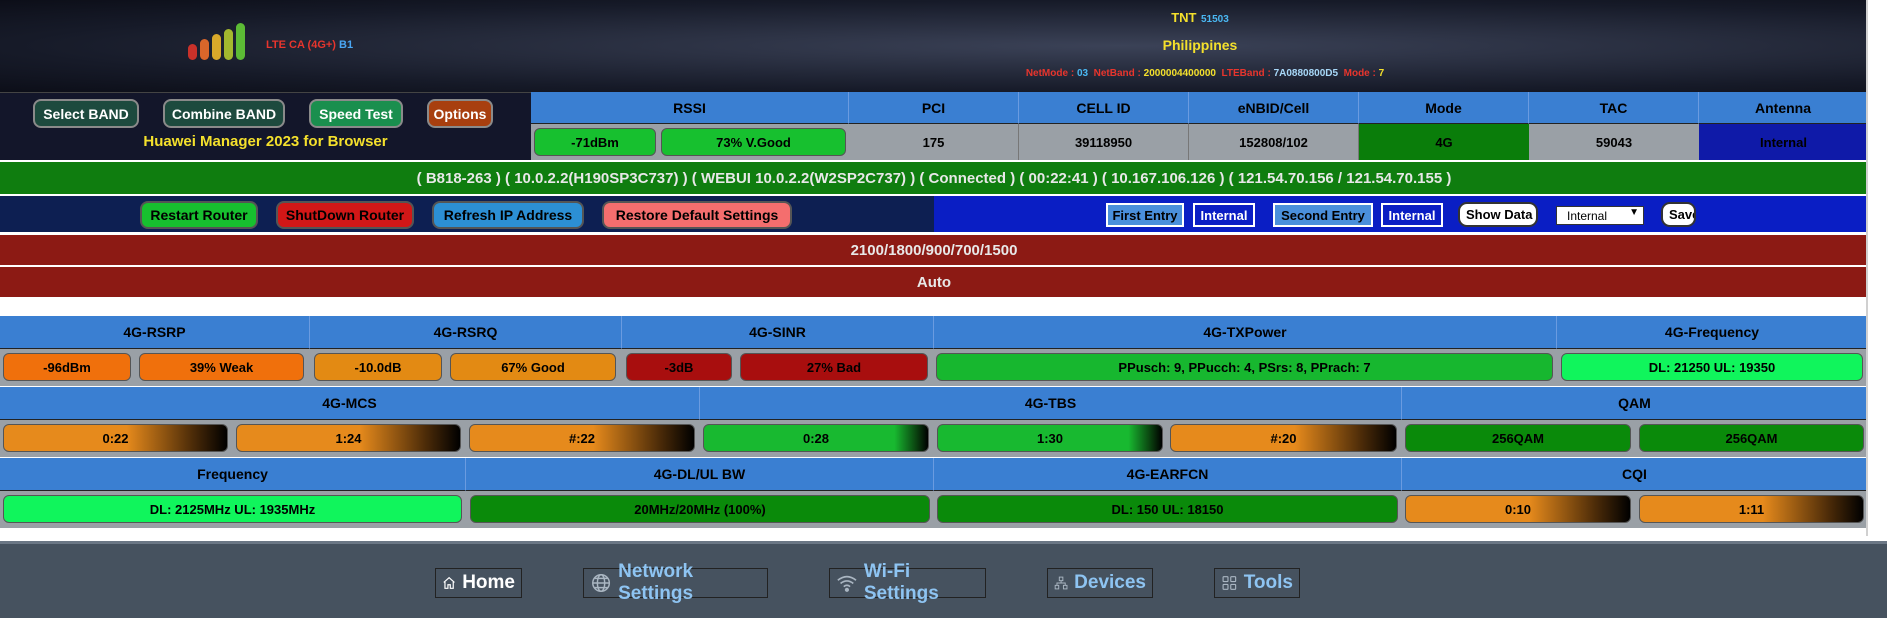  Describe the element at coordinates (224, 113) in the screenshot. I see `combine-band-button: Combine BAND` at that location.